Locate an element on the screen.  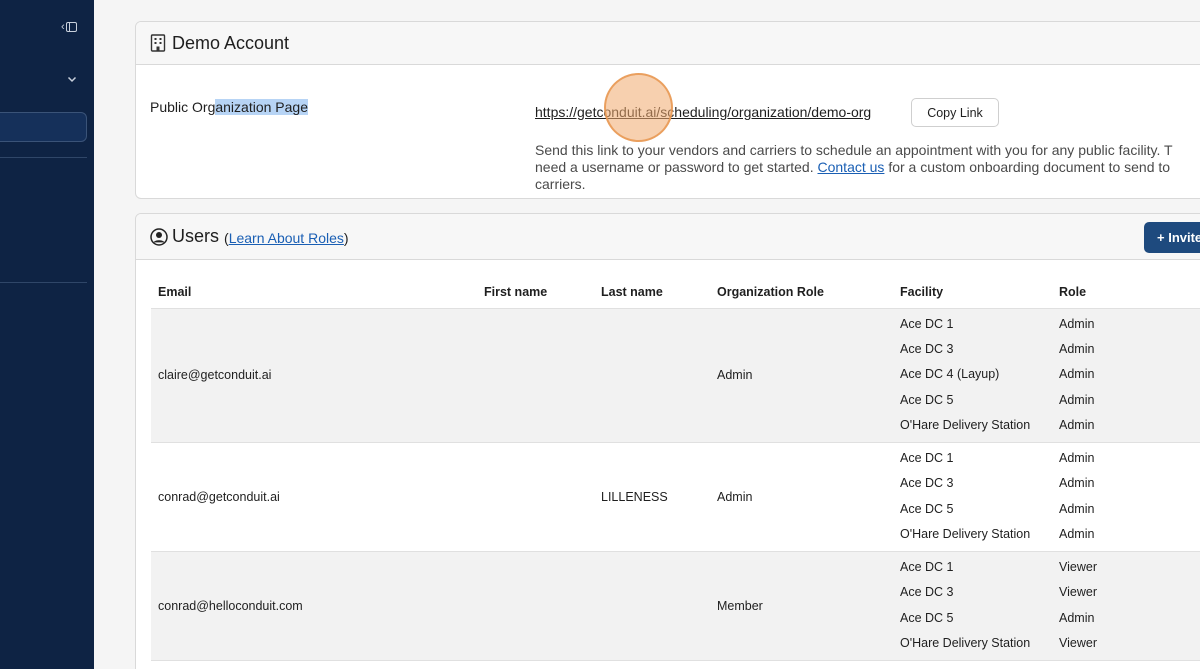
label-selected-text: anization Page is located at coordinates (261, 107).